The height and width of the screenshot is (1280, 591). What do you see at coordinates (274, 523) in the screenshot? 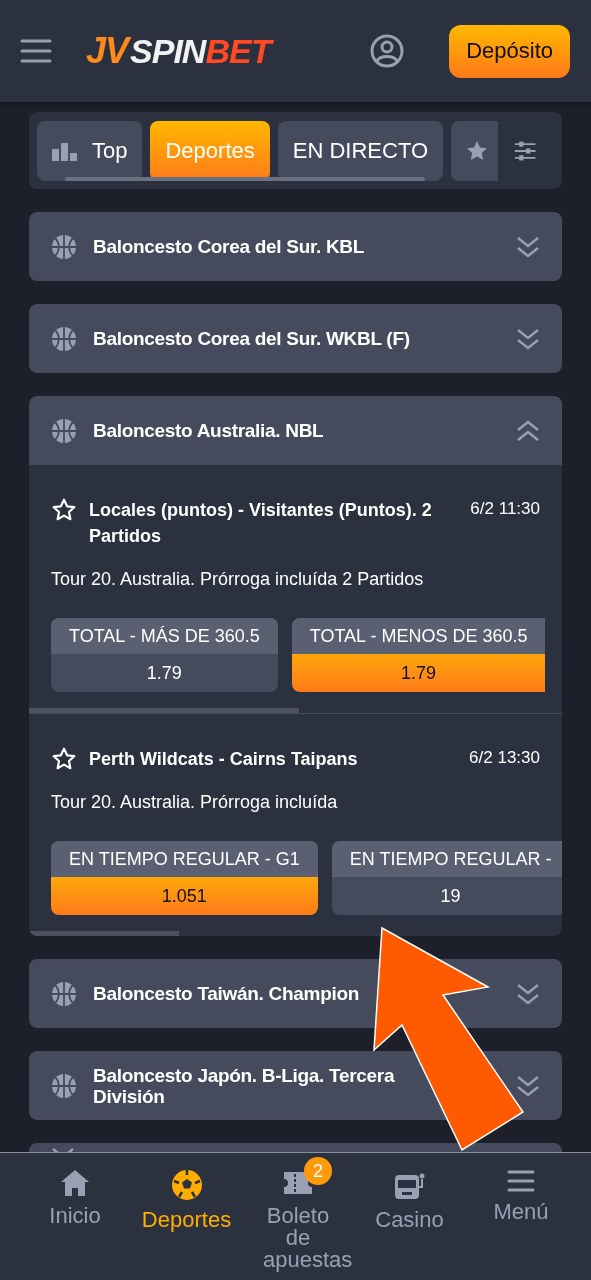
I see `event-title: Locales (puntos) - Visitantes (Puntos). 2 Partidos` at bounding box center [274, 523].